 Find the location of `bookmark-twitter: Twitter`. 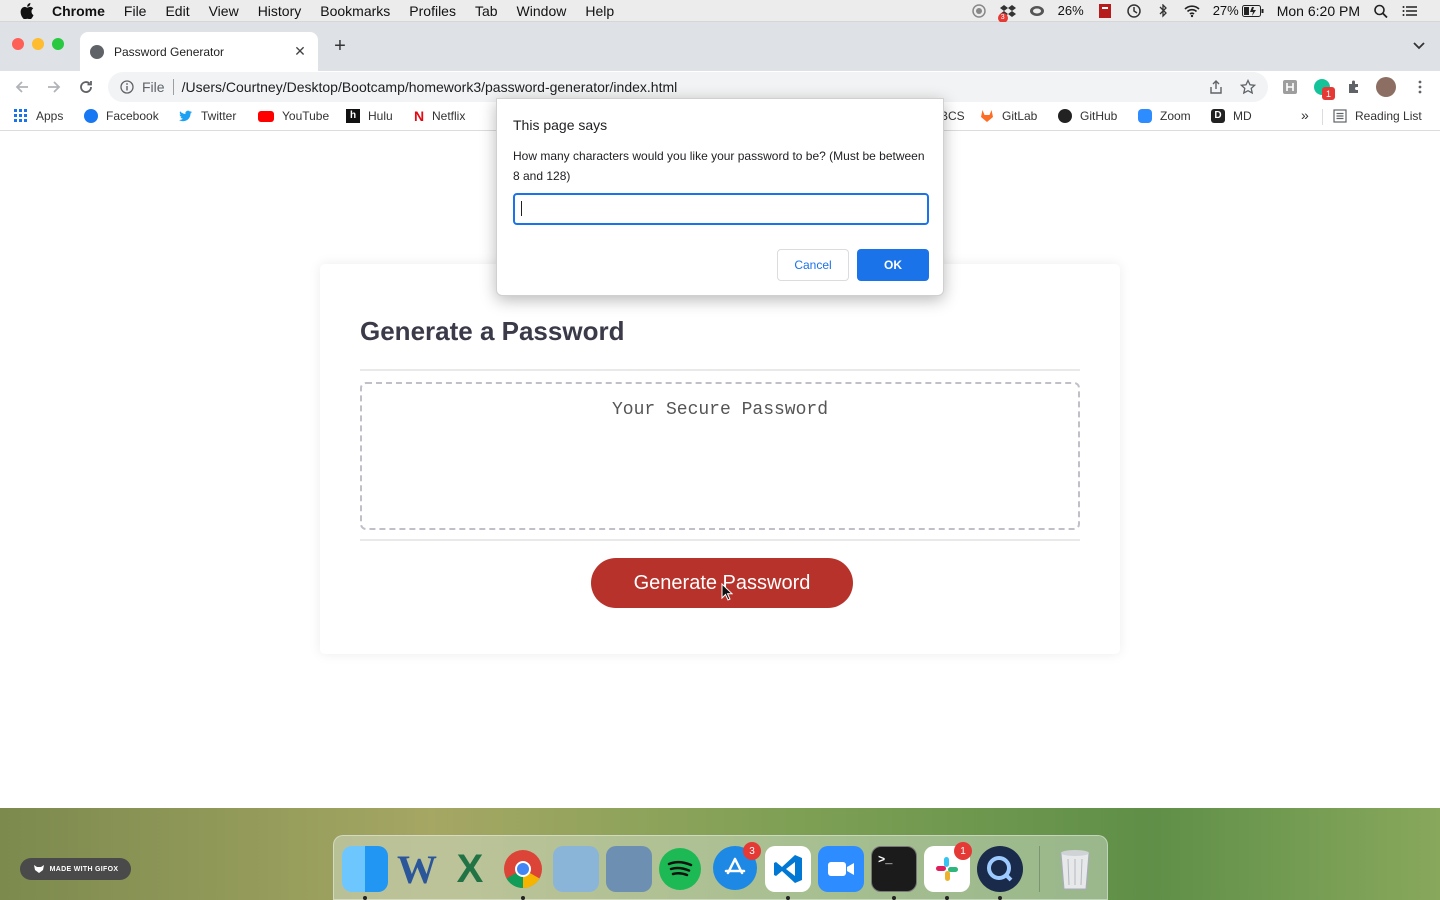

bookmark-twitter: Twitter is located at coordinates (207, 116).